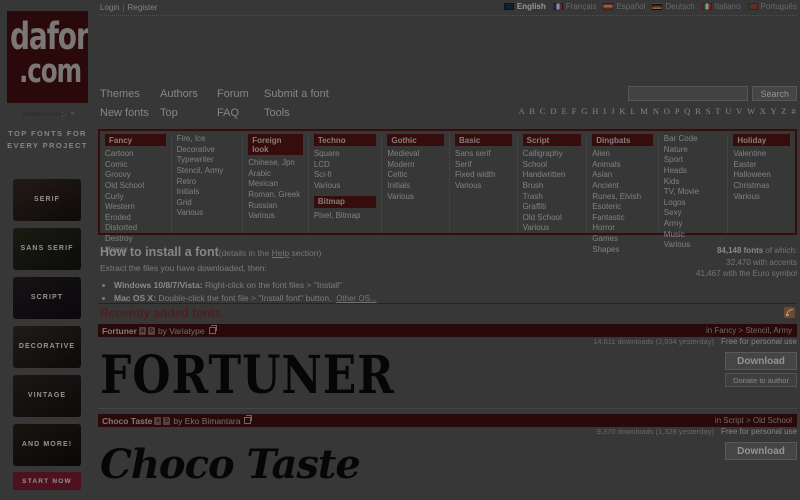 The width and height of the screenshot is (800, 500). I want to click on category-item: Asian, so click(622, 175).